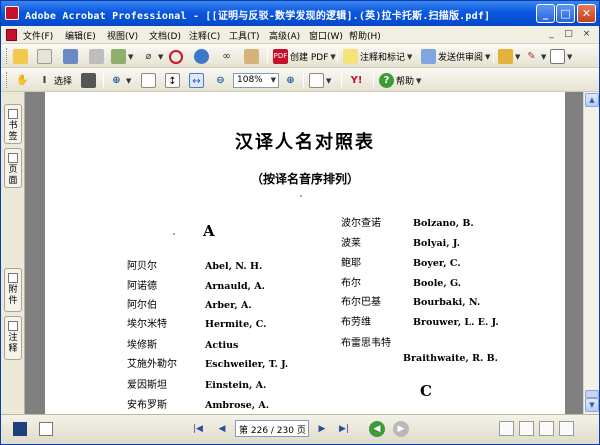 The width and height of the screenshot is (600, 445). Describe the element at coordinates (592, 394) in the screenshot. I see `scroll-thumb` at that location.